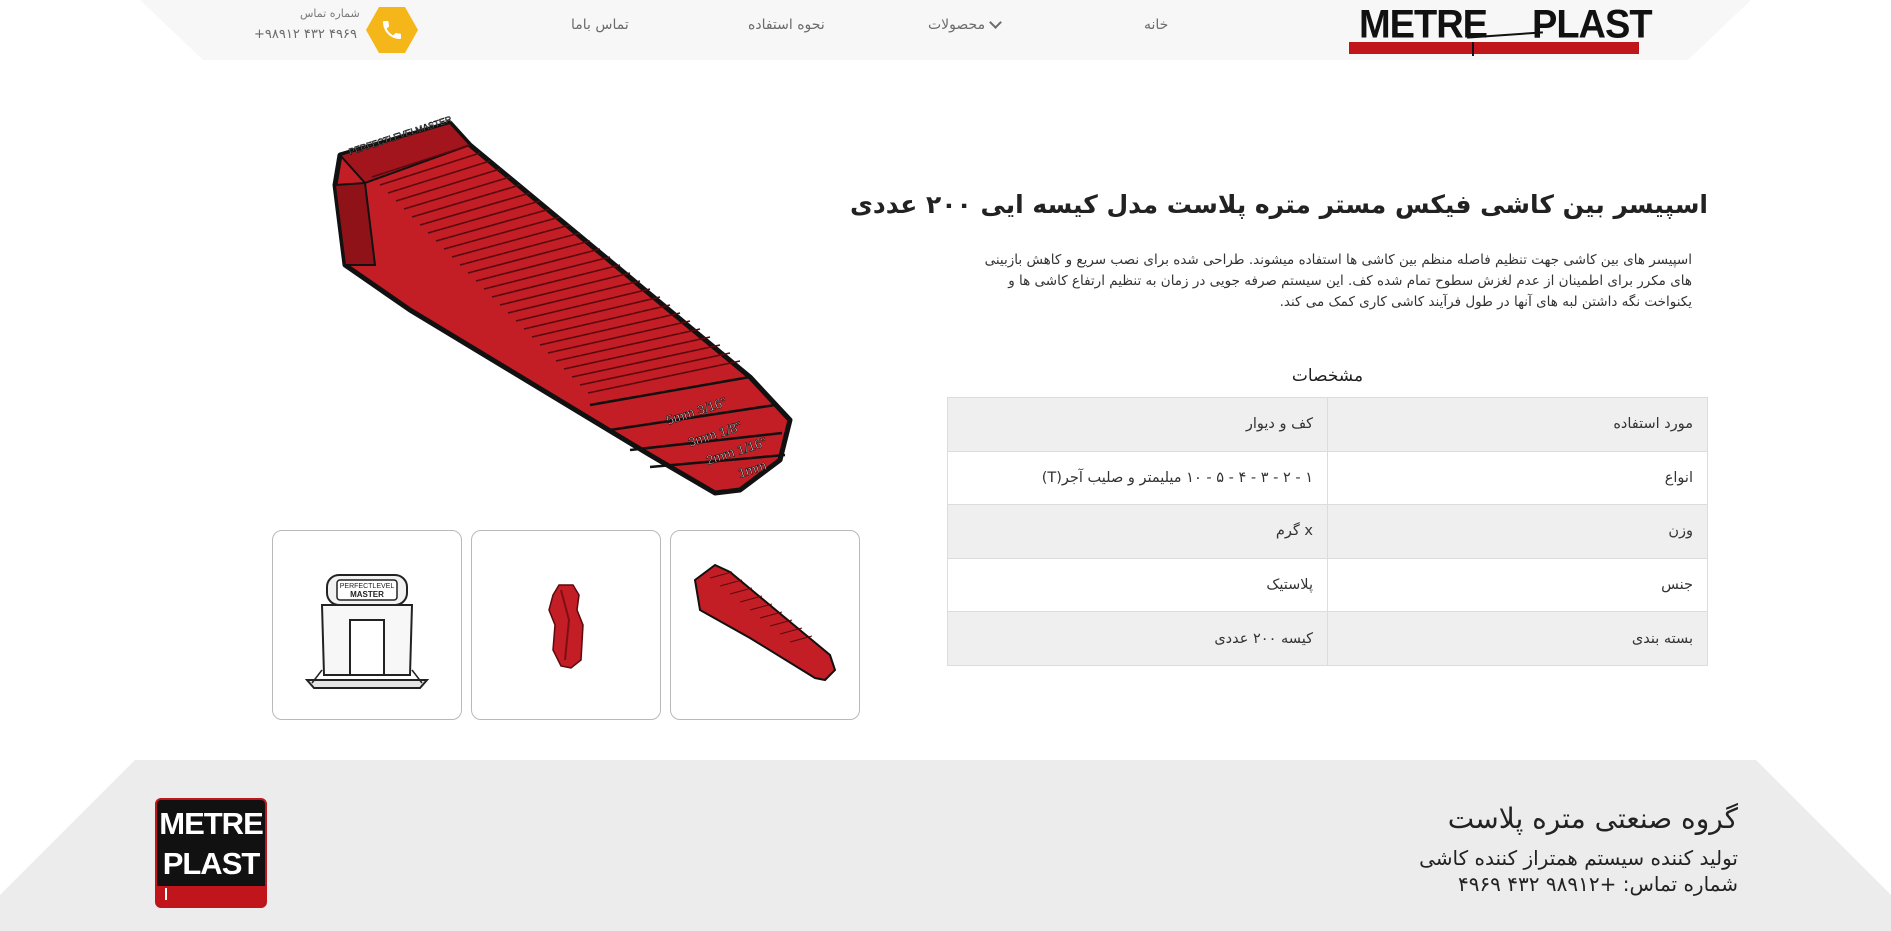 This screenshot has height=931, width=1891. What do you see at coordinates (166, 894) in the screenshot?
I see `footer-logo-tick` at bounding box center [166, 894].